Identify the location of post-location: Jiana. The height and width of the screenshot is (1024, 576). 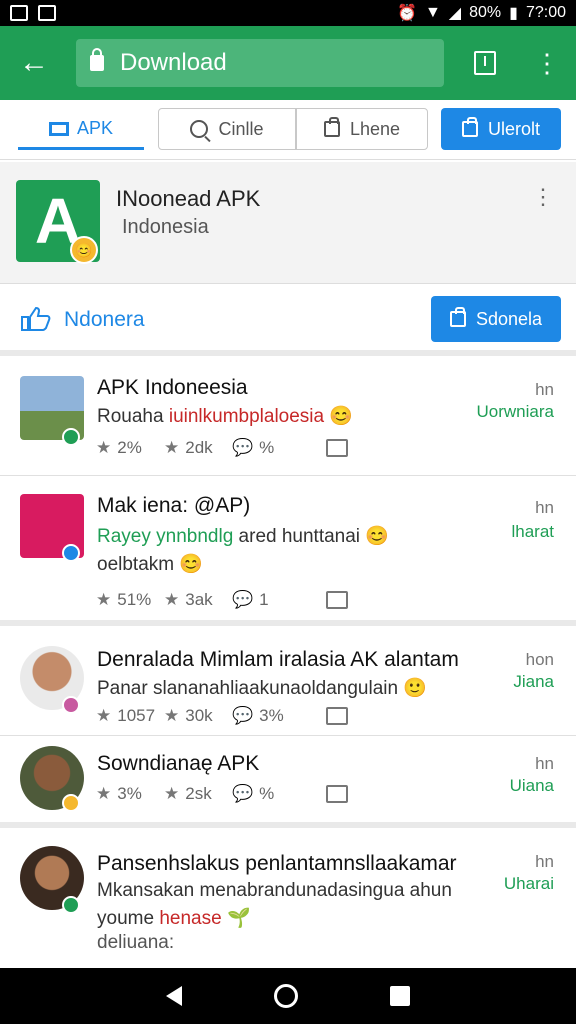
(533, 681).